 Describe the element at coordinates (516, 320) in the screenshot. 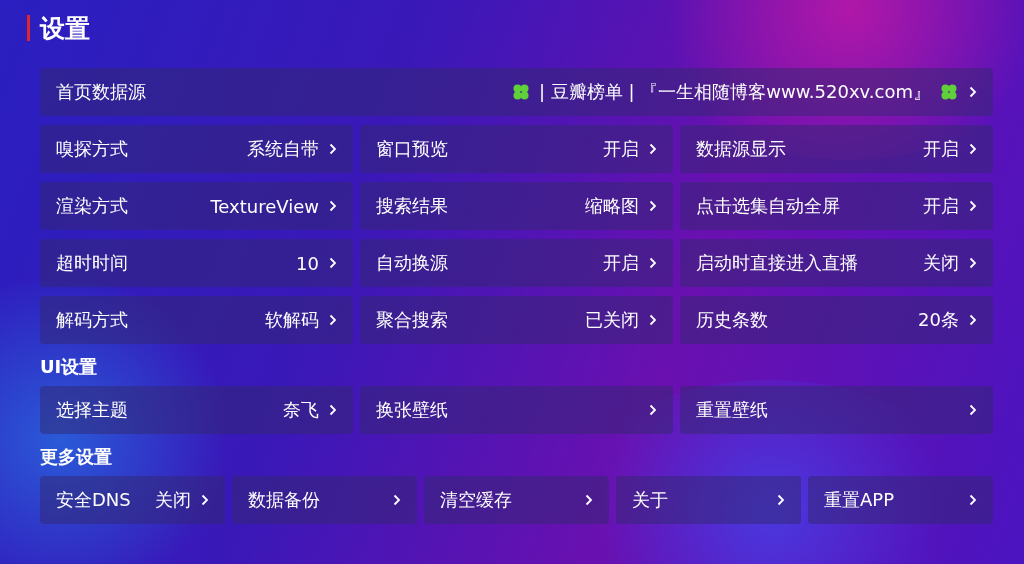

I see `setting-item: 聚合搜索 已关闭` at that location.